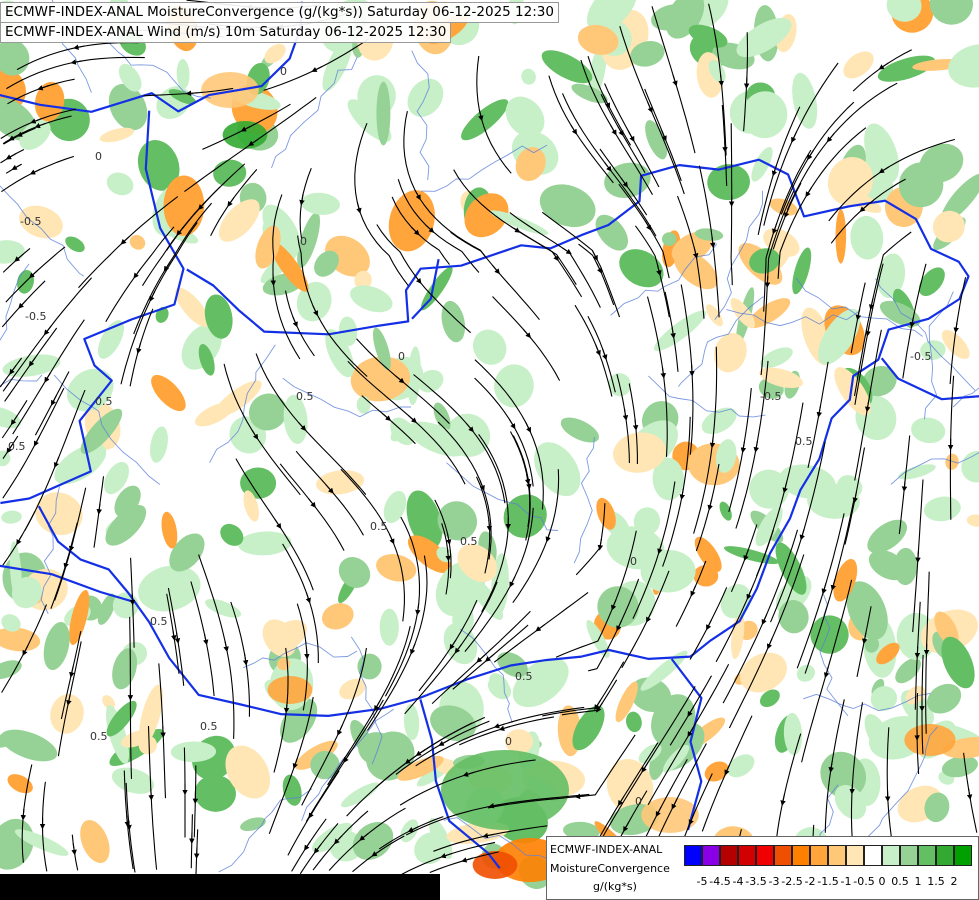 The height and width of the screenshot is (900, 979). Describe the element at coordinates (954, 881) in the screenshot. I see `legend-tick-label: 2` at that location.